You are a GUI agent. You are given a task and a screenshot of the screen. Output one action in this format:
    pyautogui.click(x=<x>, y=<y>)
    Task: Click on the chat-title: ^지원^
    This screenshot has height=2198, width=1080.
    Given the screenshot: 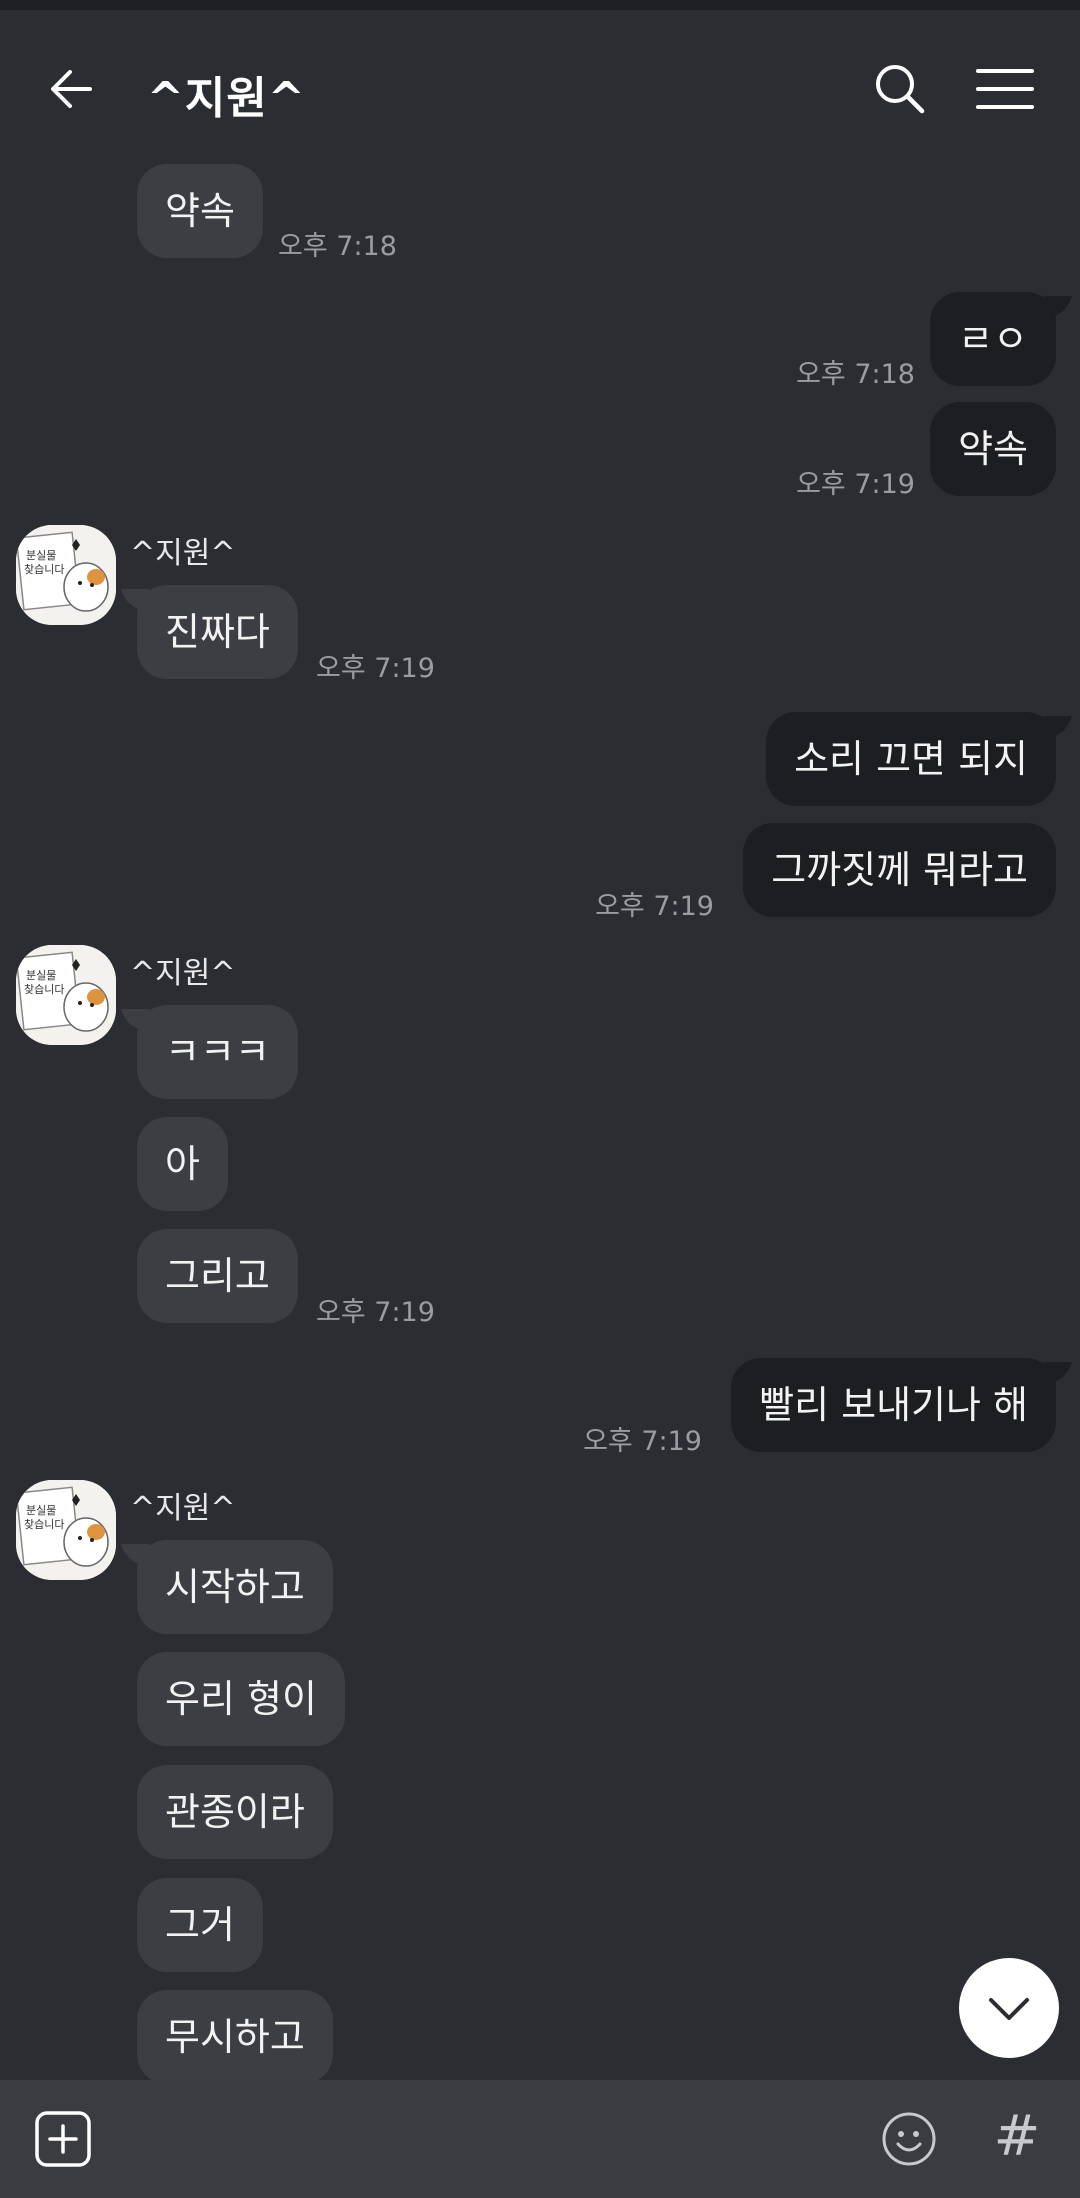 What is the action you would take?
    pyautogui.click(x=226, y=98)
    